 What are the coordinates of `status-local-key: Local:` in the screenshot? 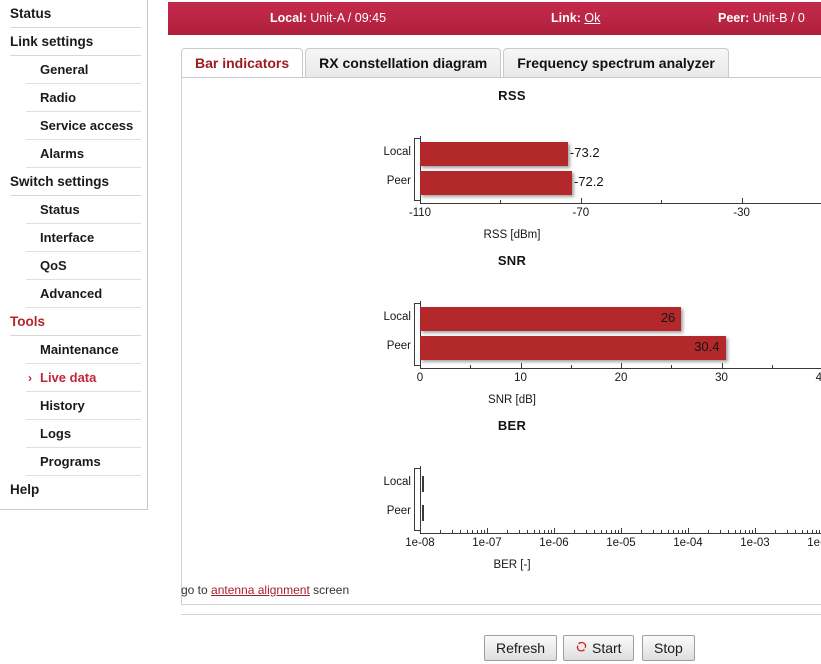 It's located at (288, 18).